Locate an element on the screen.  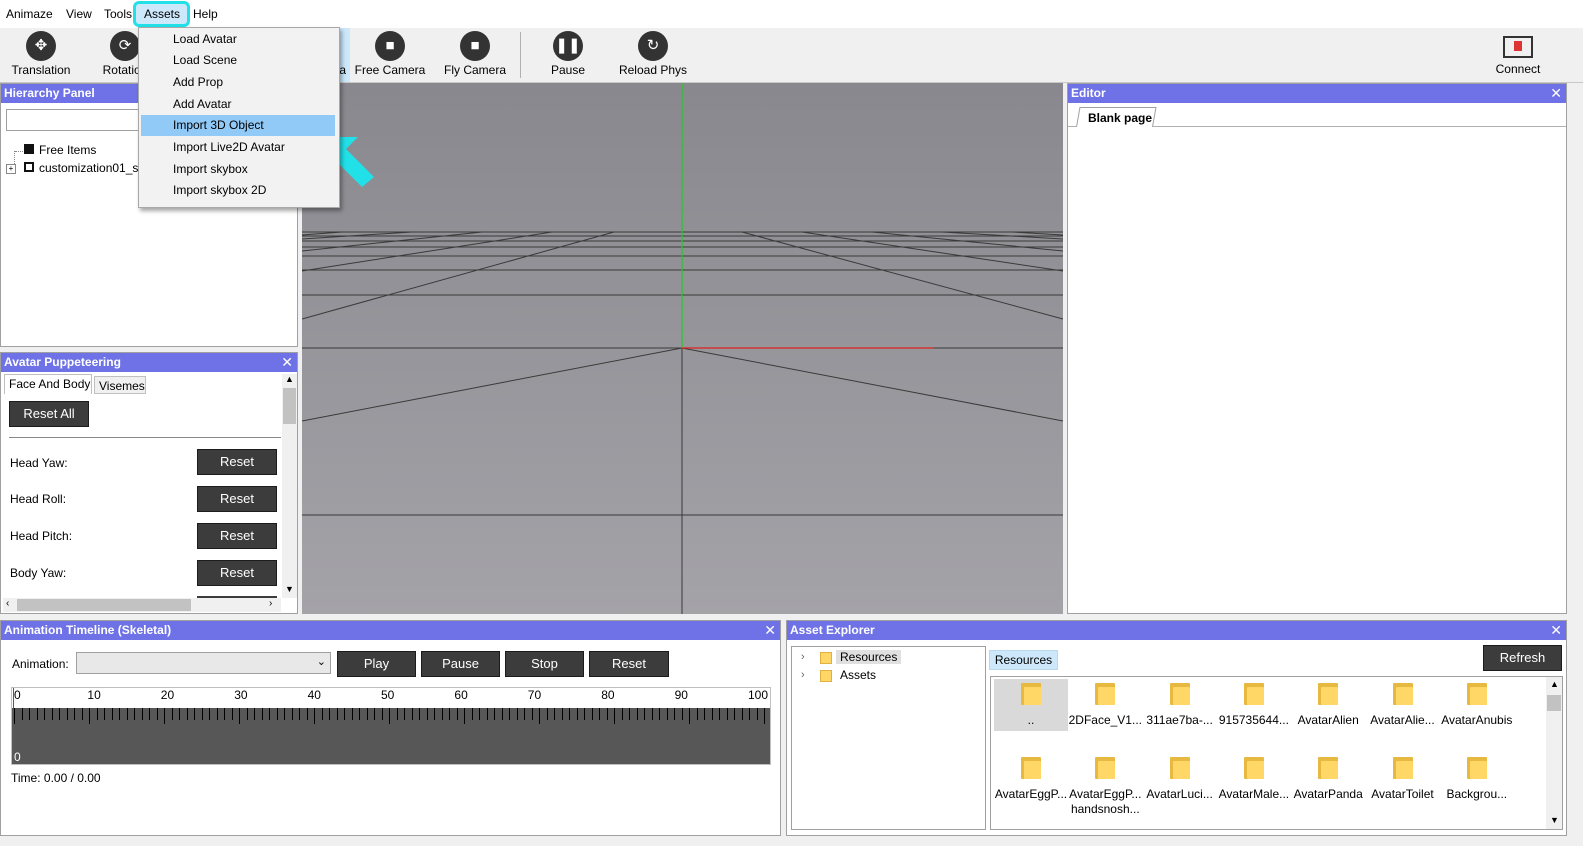
menu-tools: Tools is located at coordinates (118, 14).